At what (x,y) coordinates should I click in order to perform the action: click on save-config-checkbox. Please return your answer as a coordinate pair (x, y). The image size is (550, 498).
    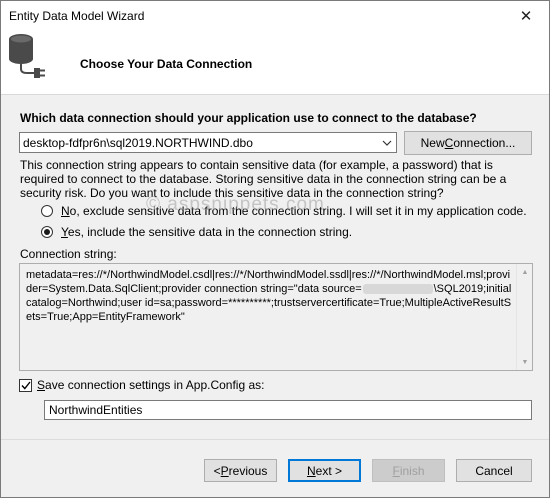
    Looking at the image, I should click on (25, 385).